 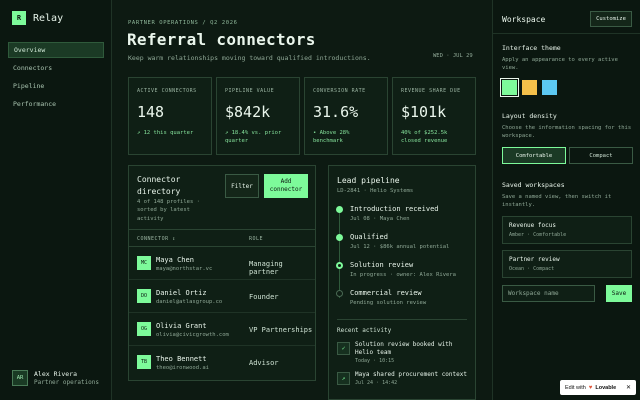 I want to click on connector-name: Theo Bennett, so click(x=181, y=359).